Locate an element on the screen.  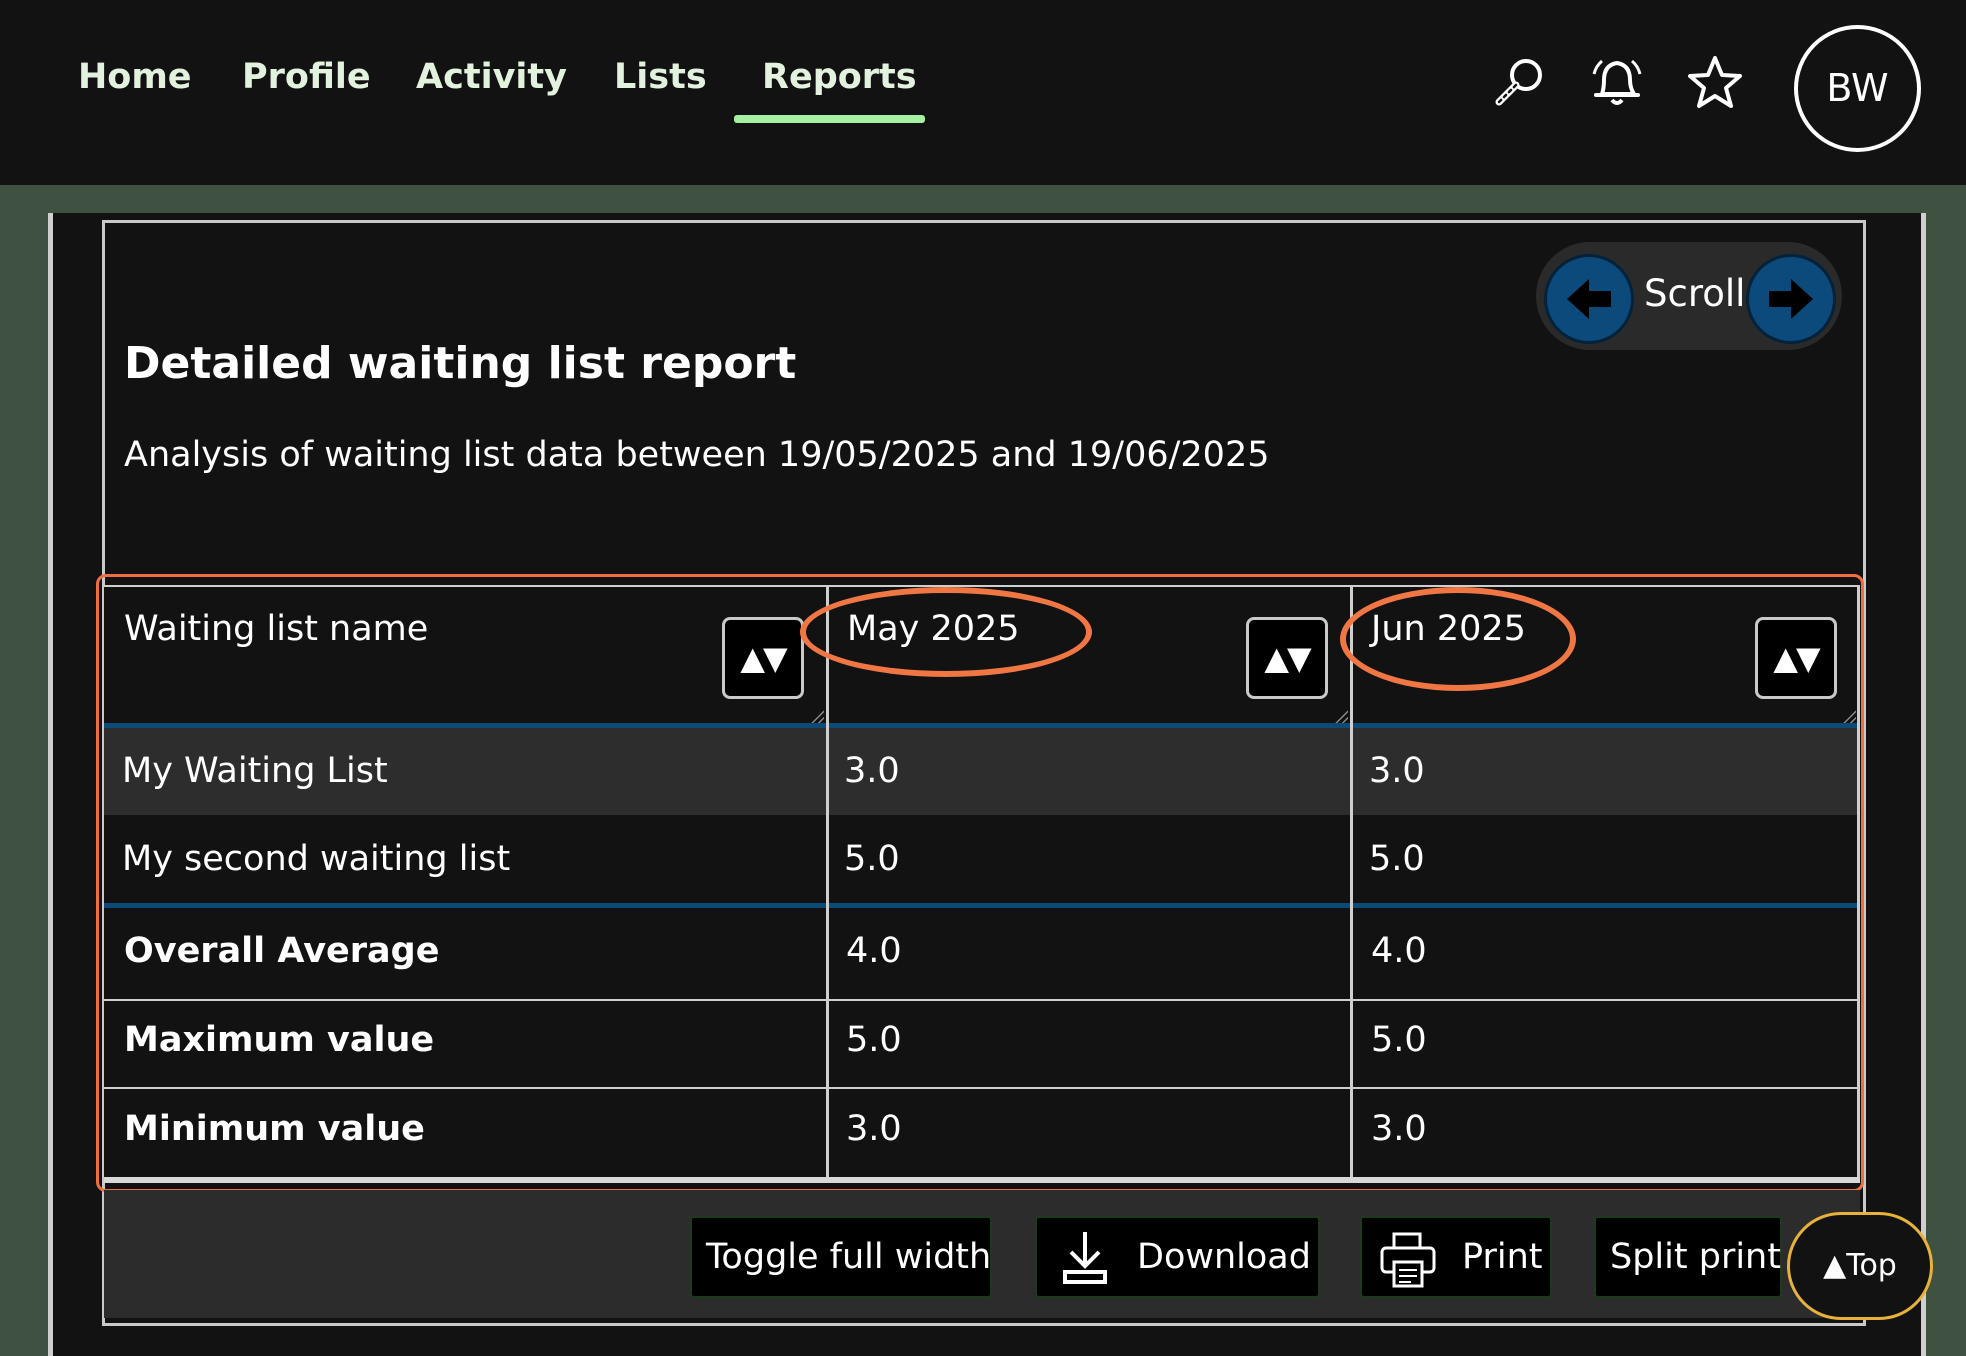
row-2-may: 5.0 is located at coordinates (872, 859).